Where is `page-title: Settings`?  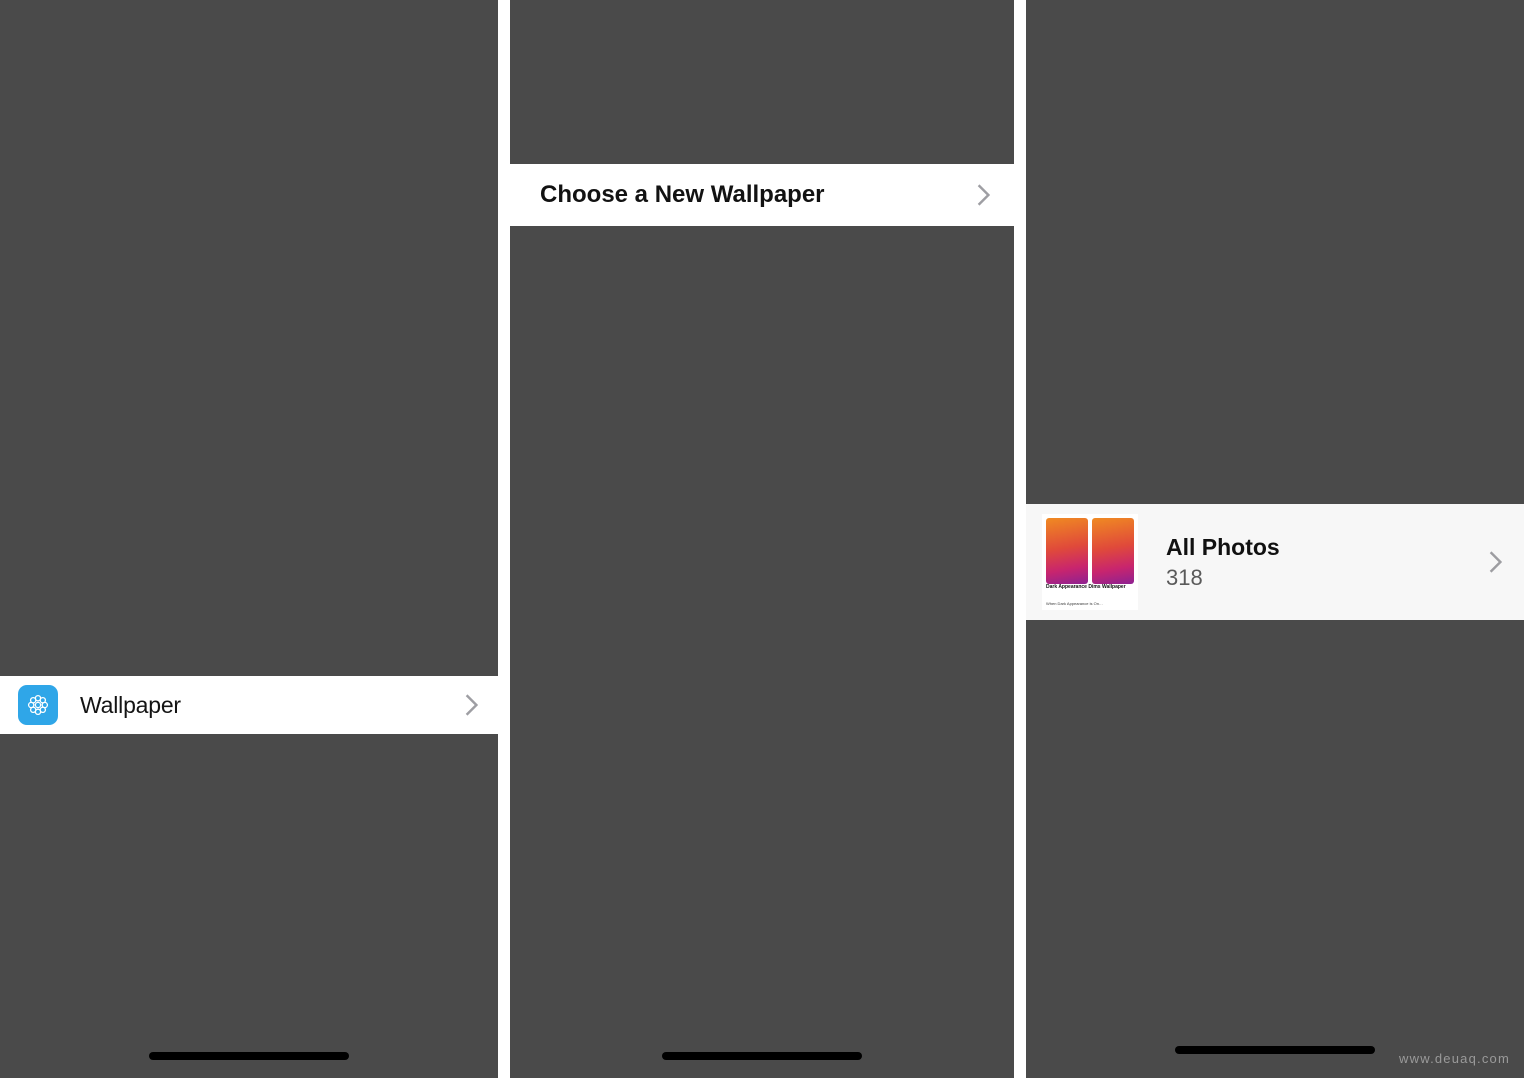
page-title: Settings is located at coordinates (249, 88).